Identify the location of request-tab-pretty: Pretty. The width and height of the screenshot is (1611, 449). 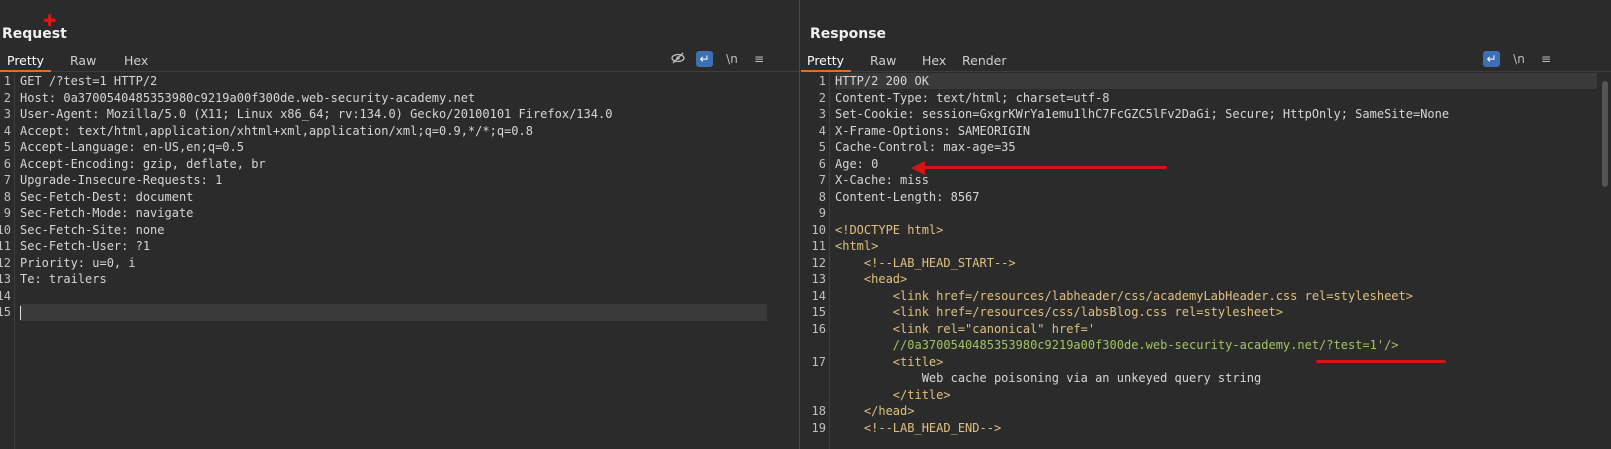
(26, 62).